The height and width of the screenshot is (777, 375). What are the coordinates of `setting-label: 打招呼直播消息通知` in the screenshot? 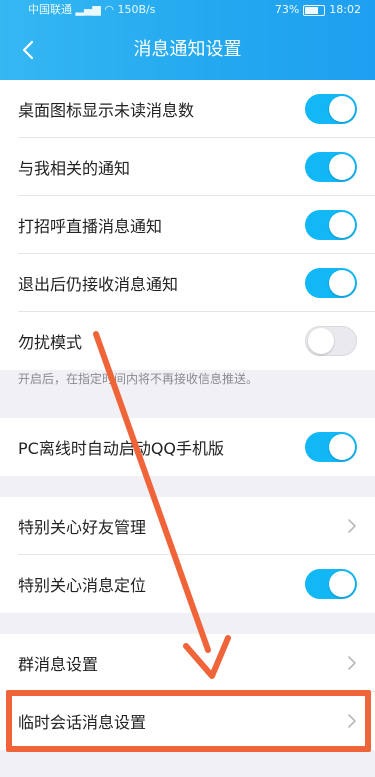 It's located at (90, 226).